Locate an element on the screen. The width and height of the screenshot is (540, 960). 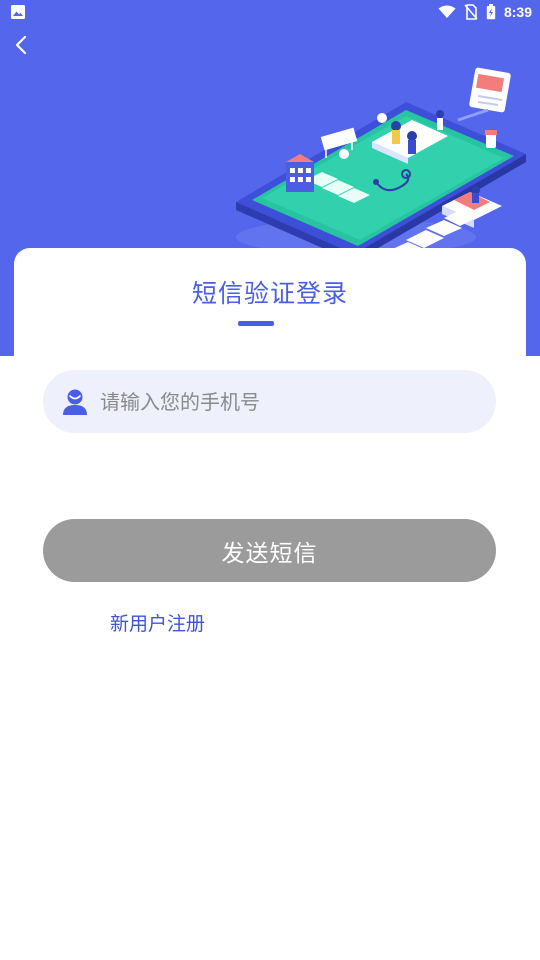
no-sim-icon is located at coordinates (471, 12).